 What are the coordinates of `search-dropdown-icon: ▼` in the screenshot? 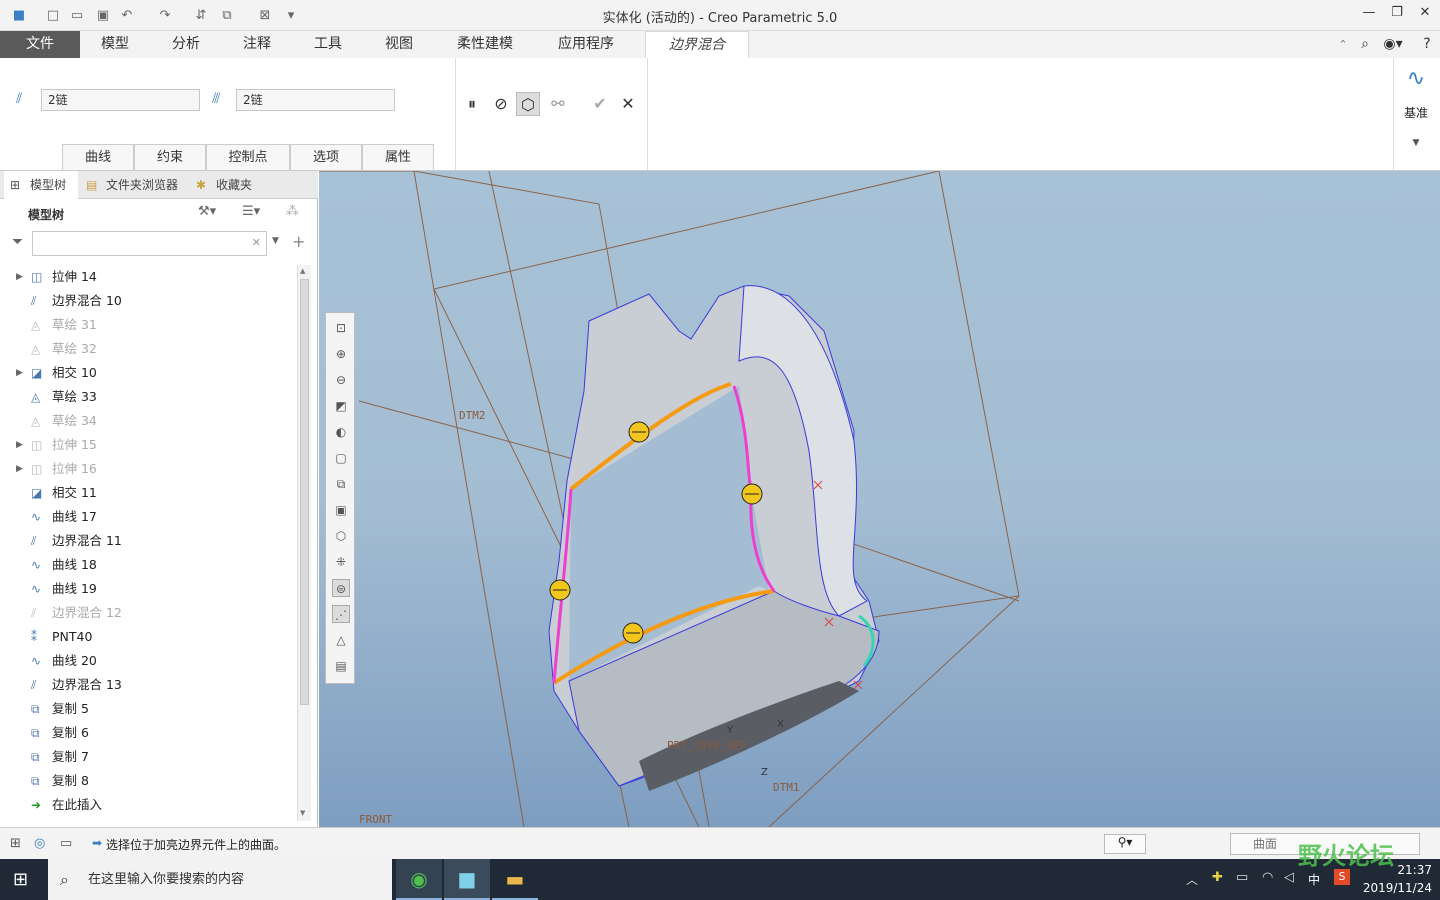 It's located at (275, 241).